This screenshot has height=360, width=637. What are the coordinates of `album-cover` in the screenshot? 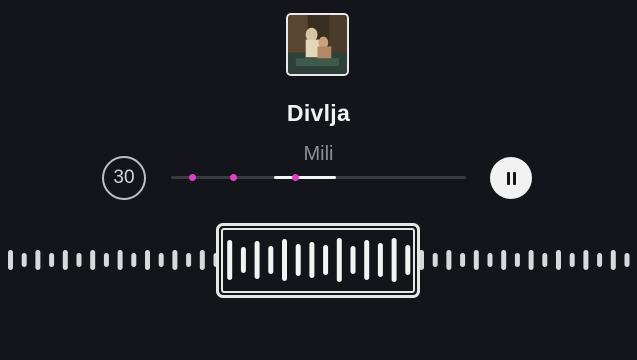 It's located at (317, 44).